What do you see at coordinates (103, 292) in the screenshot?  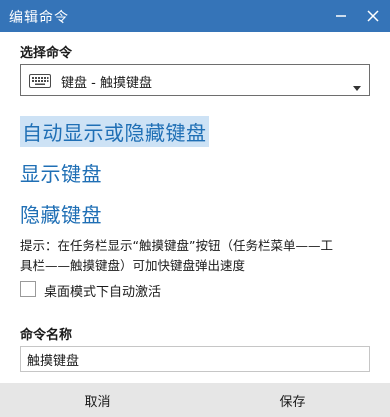 I see `desktop-auto-activate-label: 桌面模式下自动激活` at bounding box center [103, 292].